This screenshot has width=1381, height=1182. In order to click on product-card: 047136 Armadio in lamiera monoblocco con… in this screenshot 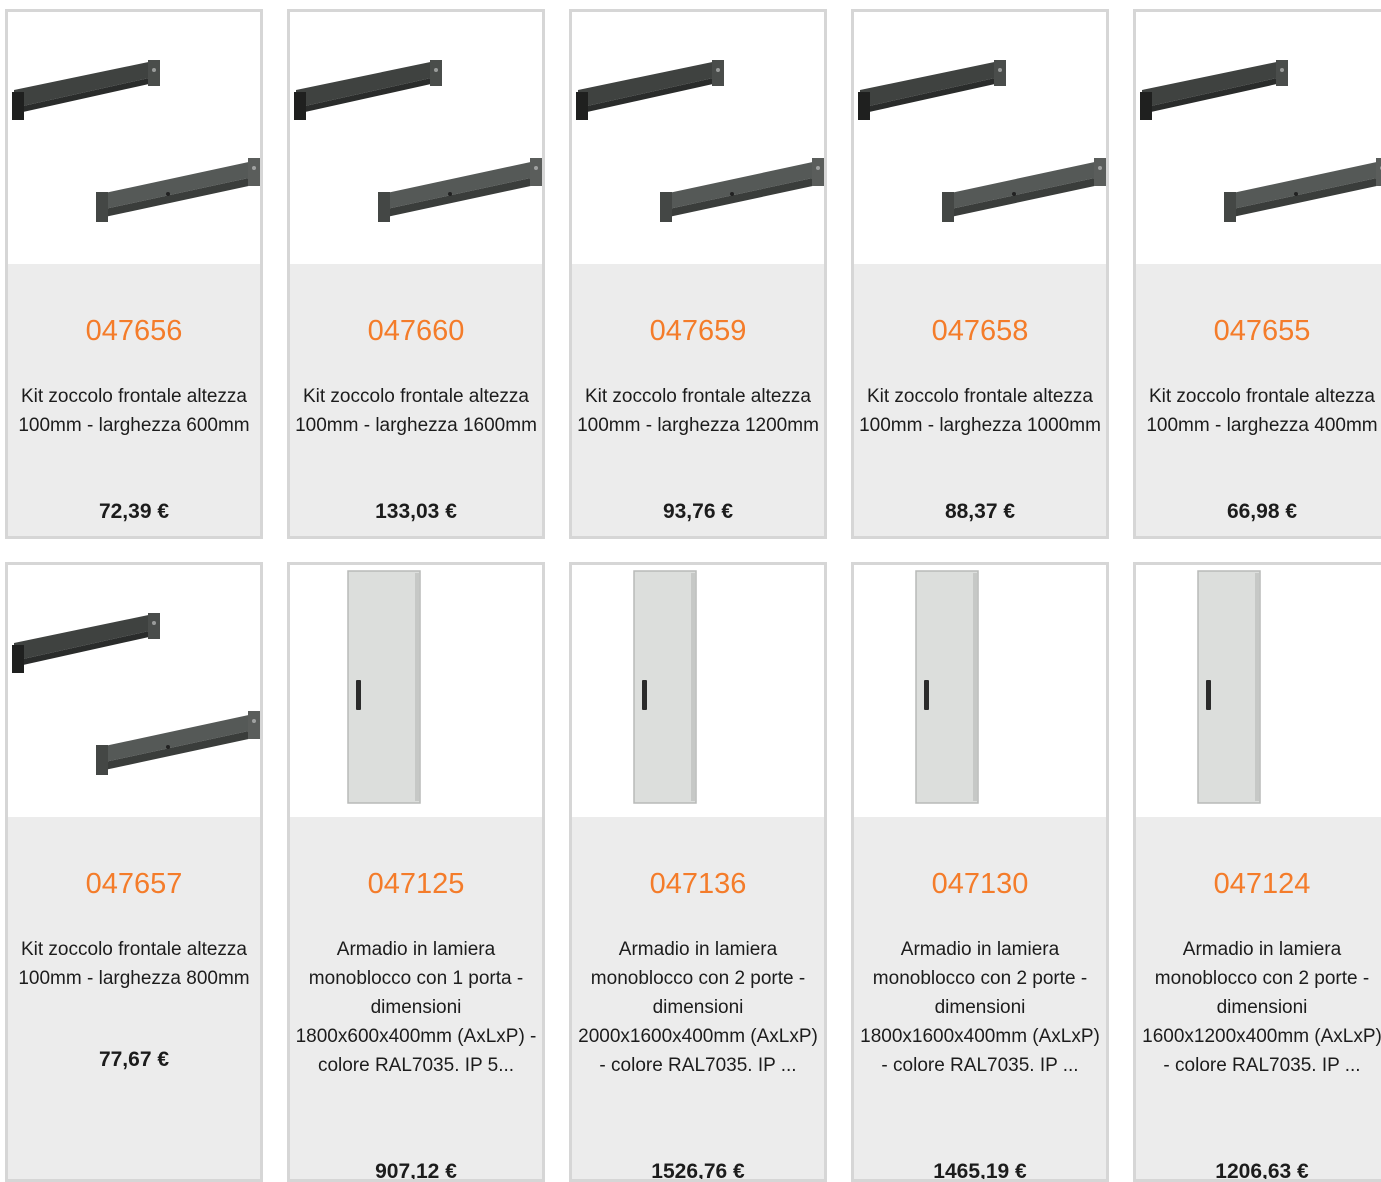, I will do `click(698, 872)`.